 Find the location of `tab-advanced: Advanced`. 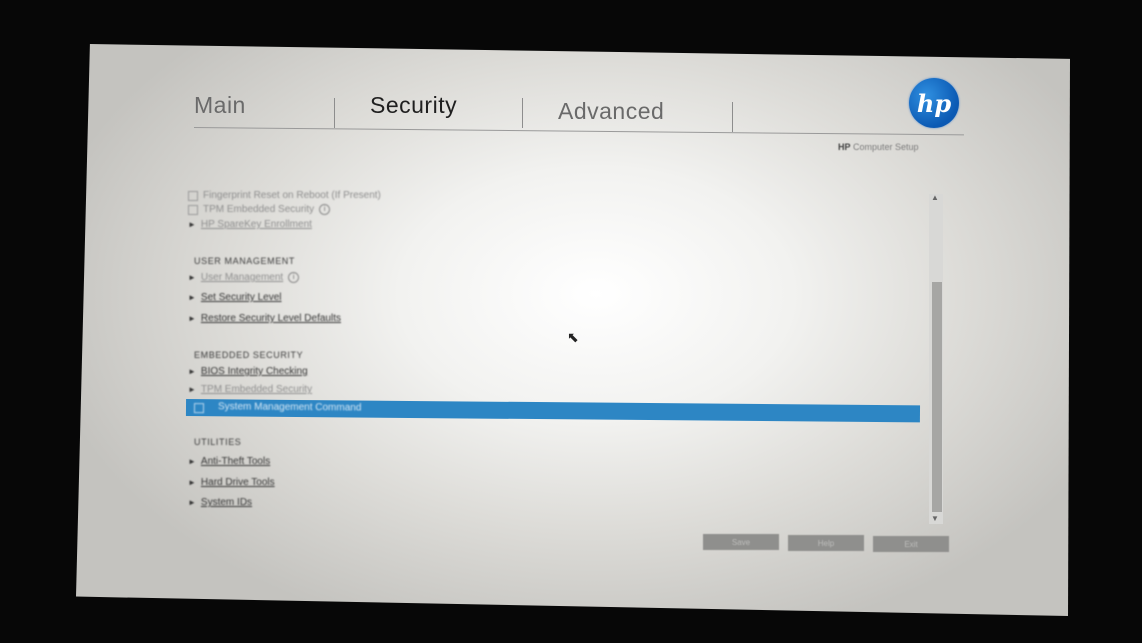

tab-advanced: Advanced is located at coordinates (611, 111).